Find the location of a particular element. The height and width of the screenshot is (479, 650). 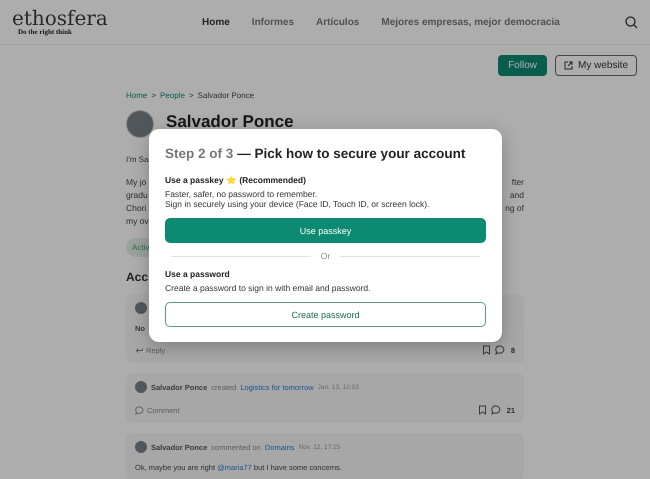

nav-link: Home is located at coordinates (216, 22).